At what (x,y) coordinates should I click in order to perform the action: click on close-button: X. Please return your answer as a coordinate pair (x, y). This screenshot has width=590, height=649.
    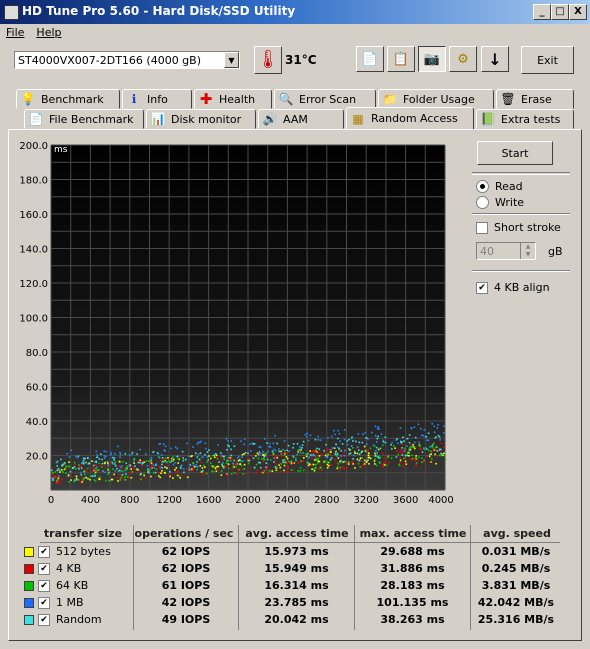
    Looking at the image, I should click on (578, 12).